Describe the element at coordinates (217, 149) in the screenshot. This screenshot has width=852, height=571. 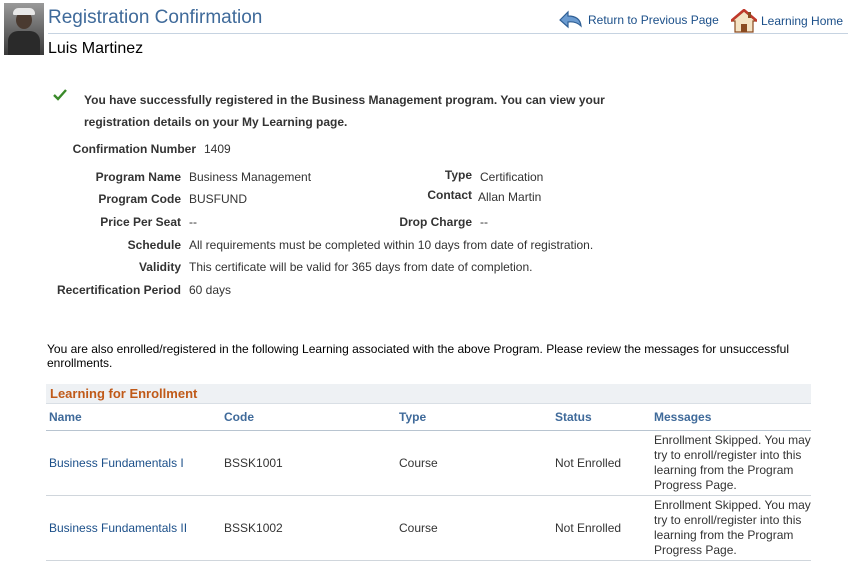
I see `confirmation-number-value: 1409` at that location.